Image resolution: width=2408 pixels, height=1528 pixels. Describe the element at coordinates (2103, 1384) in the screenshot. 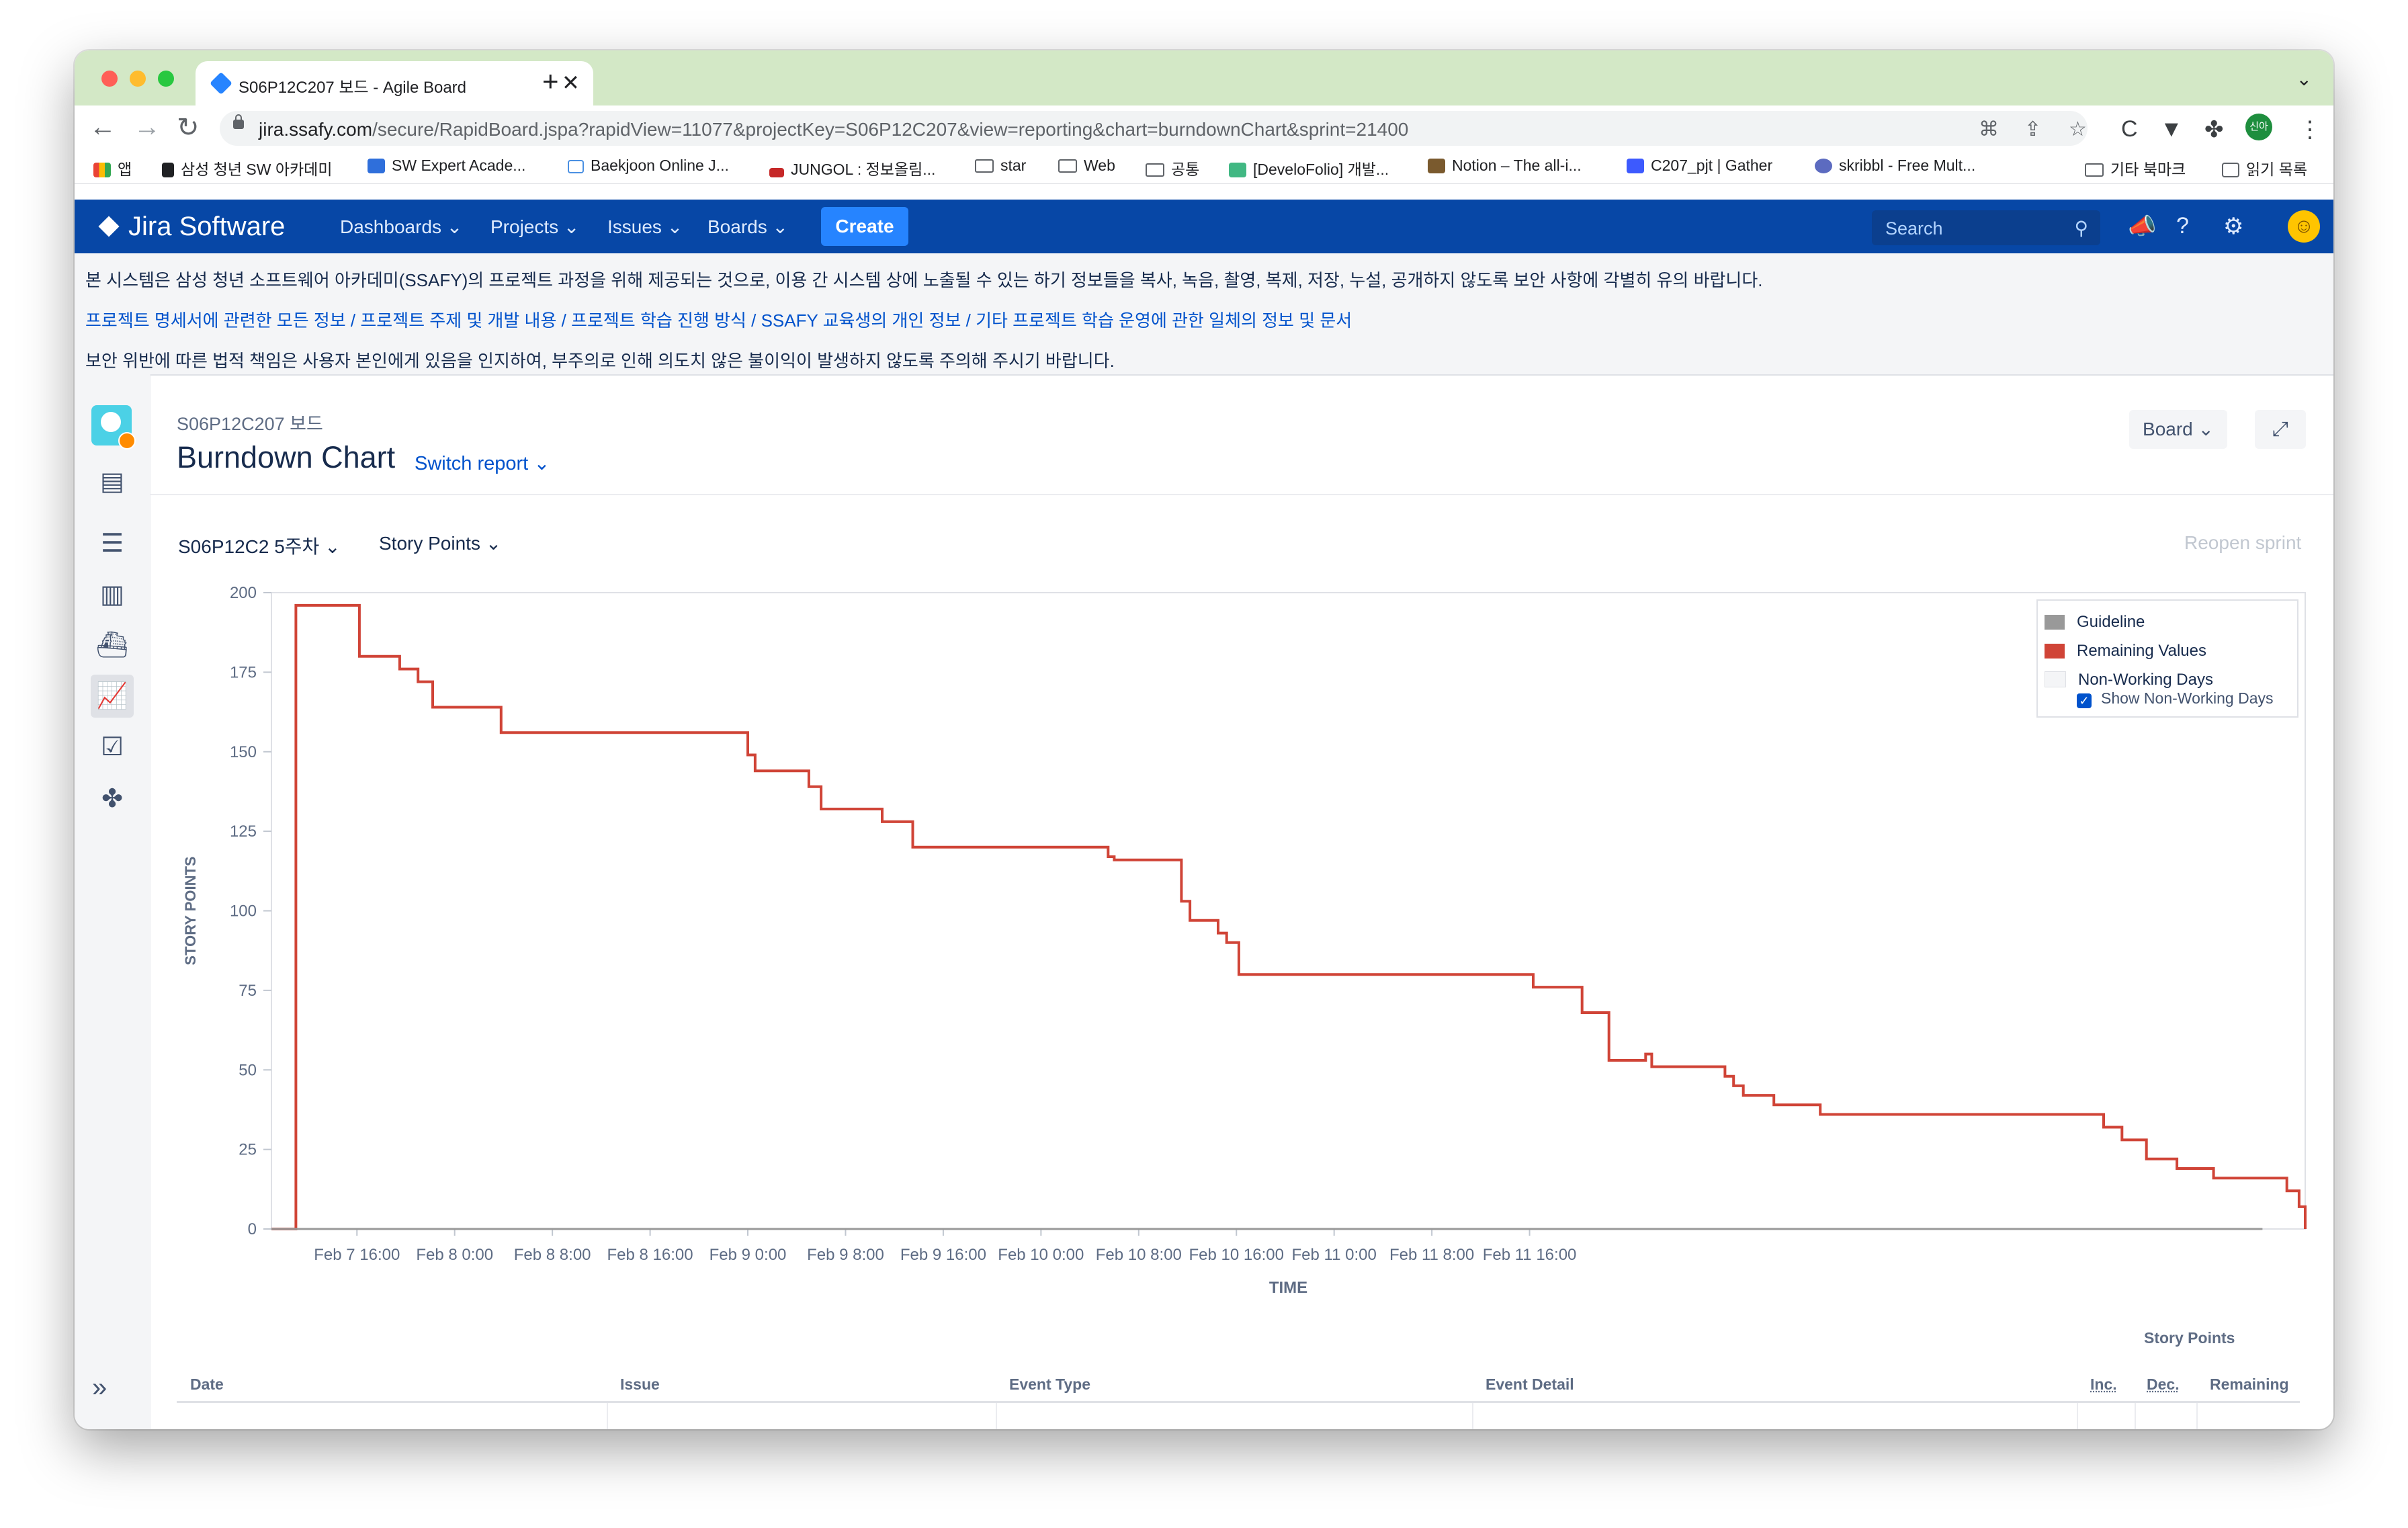

I see `col-inc: Inc.` at that location.